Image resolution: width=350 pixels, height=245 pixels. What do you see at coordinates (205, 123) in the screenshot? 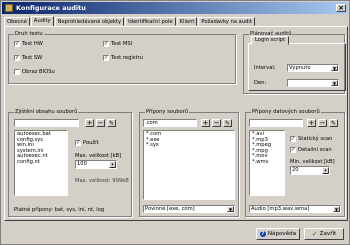
I see `add-extension-button: +` at bounding box center [205, 123].